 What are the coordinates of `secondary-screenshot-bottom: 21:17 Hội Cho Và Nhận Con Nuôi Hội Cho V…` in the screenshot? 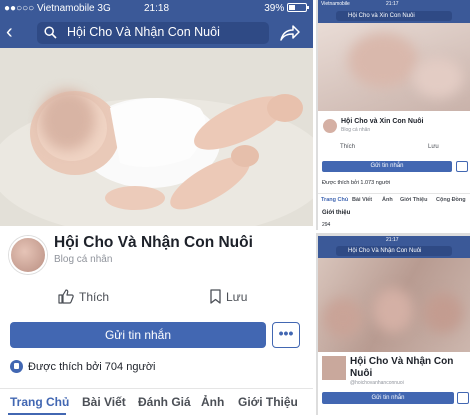 It's located at (393, 324).